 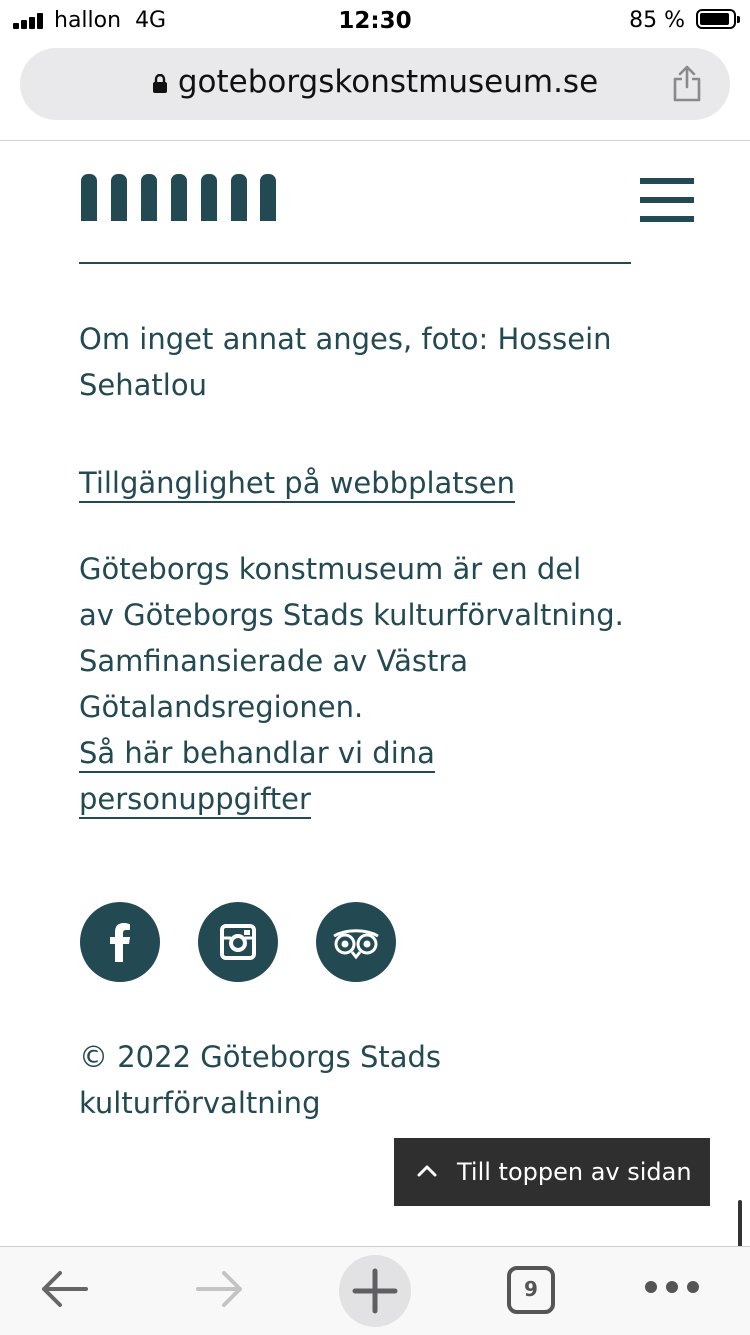 I want to click on forward-arrow-icon, so click(x=220, y=1291).